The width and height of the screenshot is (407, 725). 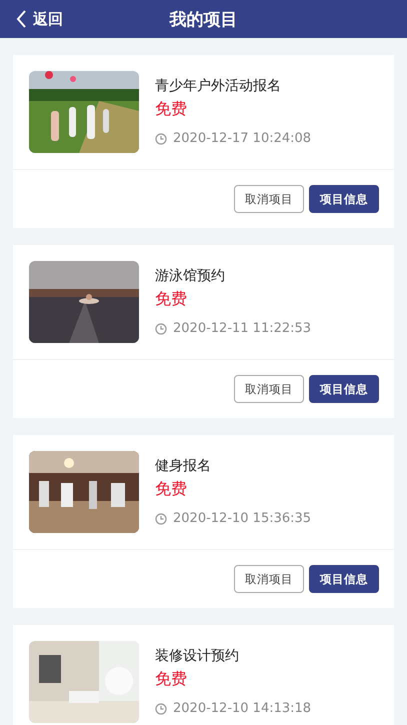 I want to click on project-title: 装修设计预约, so click(x=197, y=656).